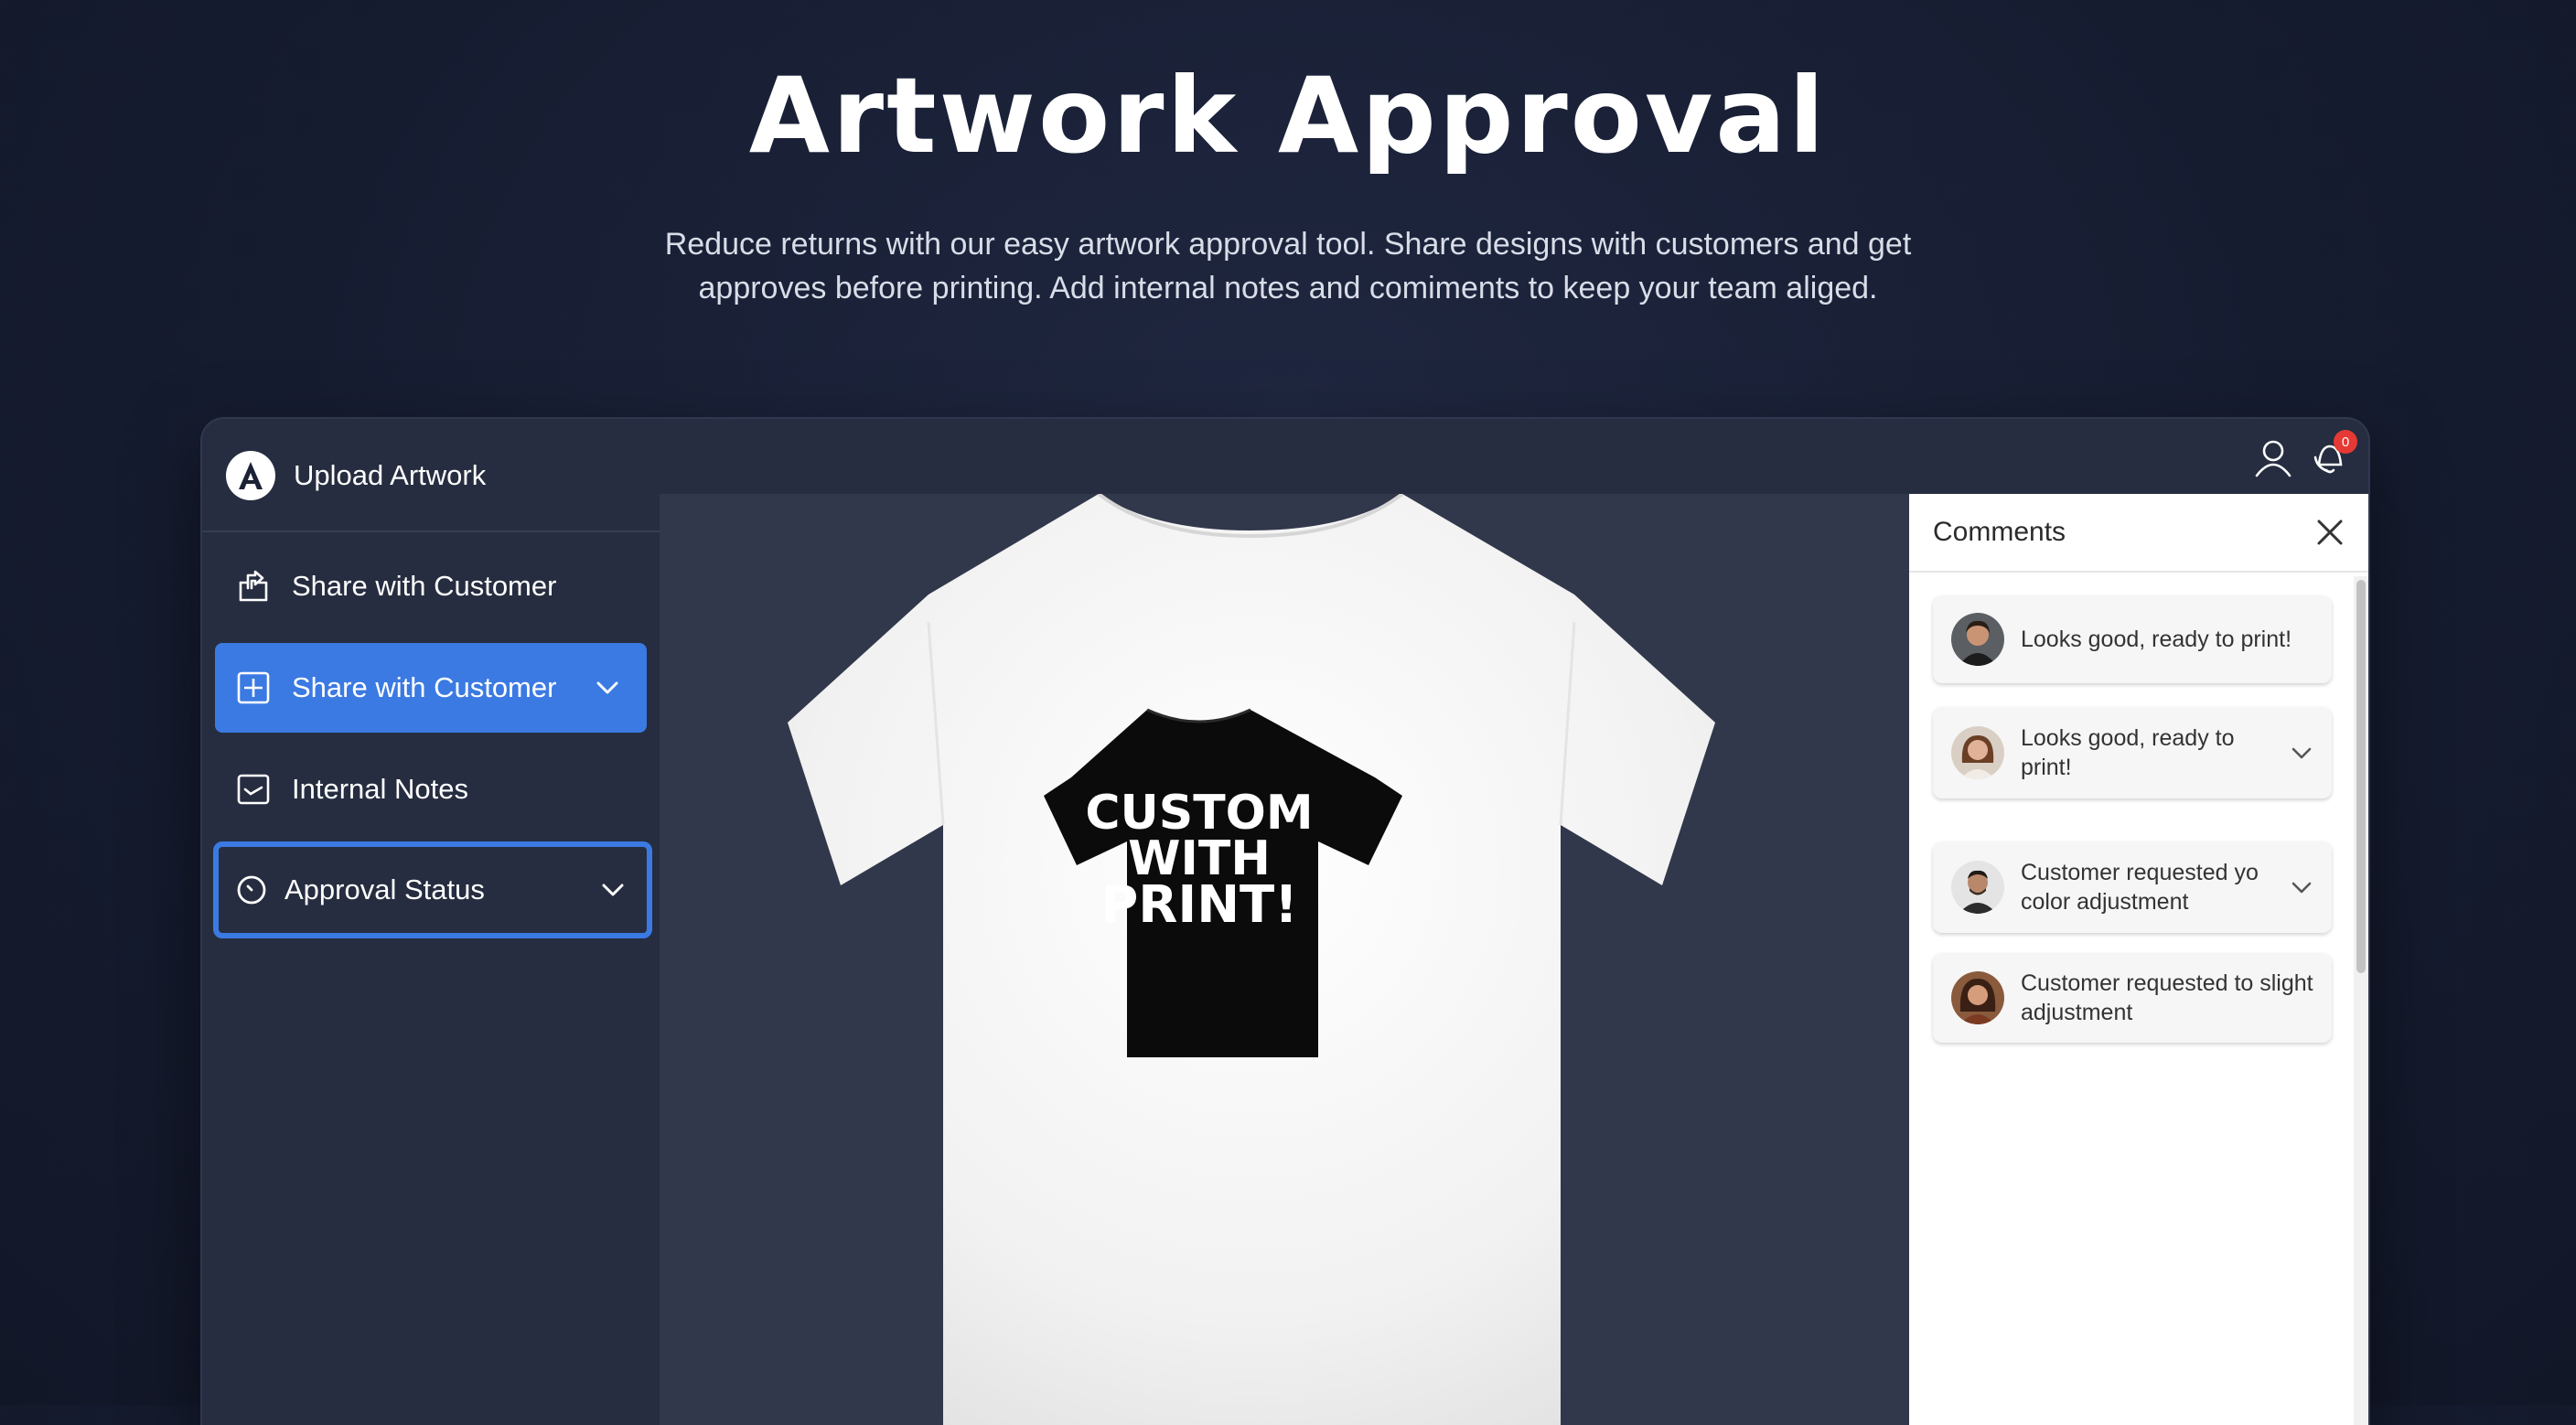 This screenshot has height=1425, width=2576. What do you see at coordinates (2361, 1000) in the screenshot?
I see `comments-scrollbar` at bounding box center [2361, 1000].